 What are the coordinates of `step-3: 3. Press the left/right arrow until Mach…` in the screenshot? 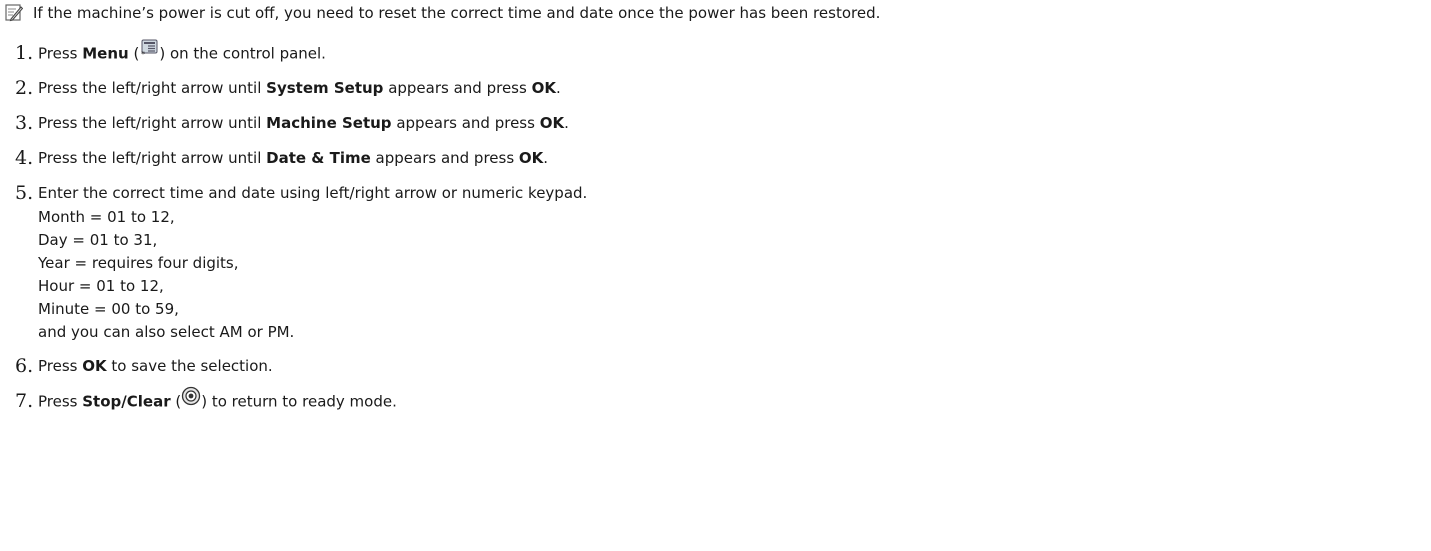 It's located at (710, 123).